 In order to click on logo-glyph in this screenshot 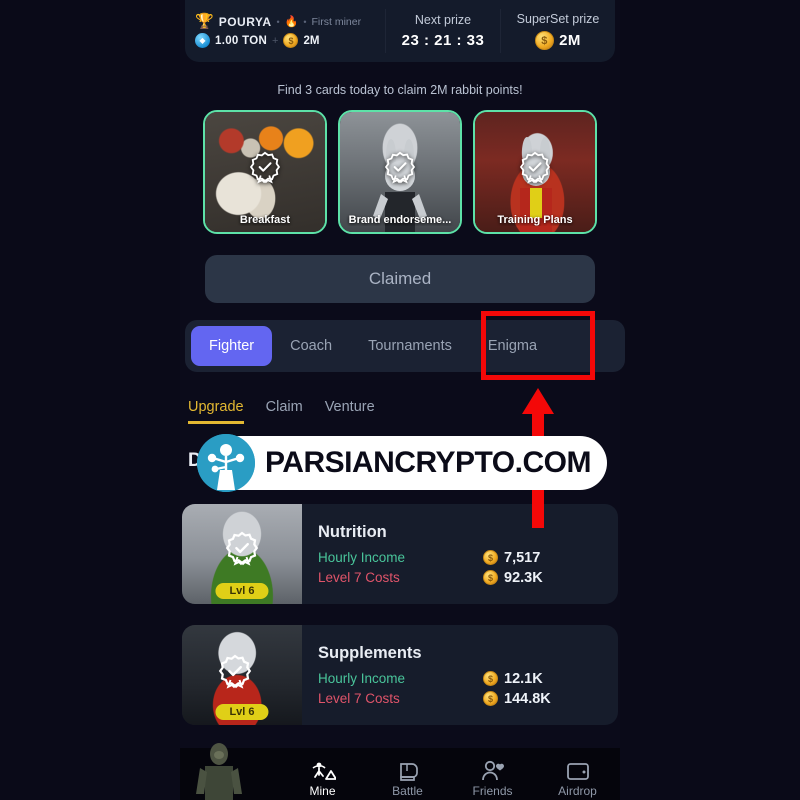, I will do `click(226, 463)`.